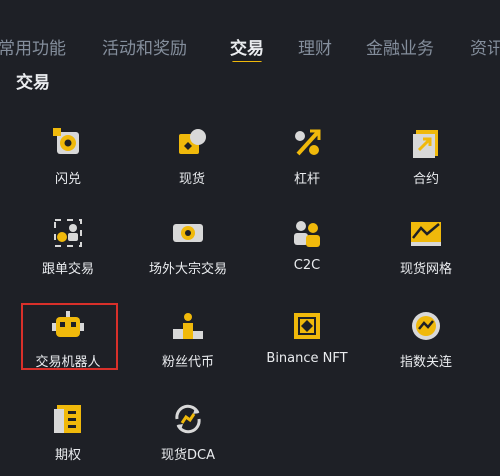 This screenshot has width=500, height=476. Describe the element at coordinates (188, 326) in the screenshot. I see `fan-token-icon` at that location.